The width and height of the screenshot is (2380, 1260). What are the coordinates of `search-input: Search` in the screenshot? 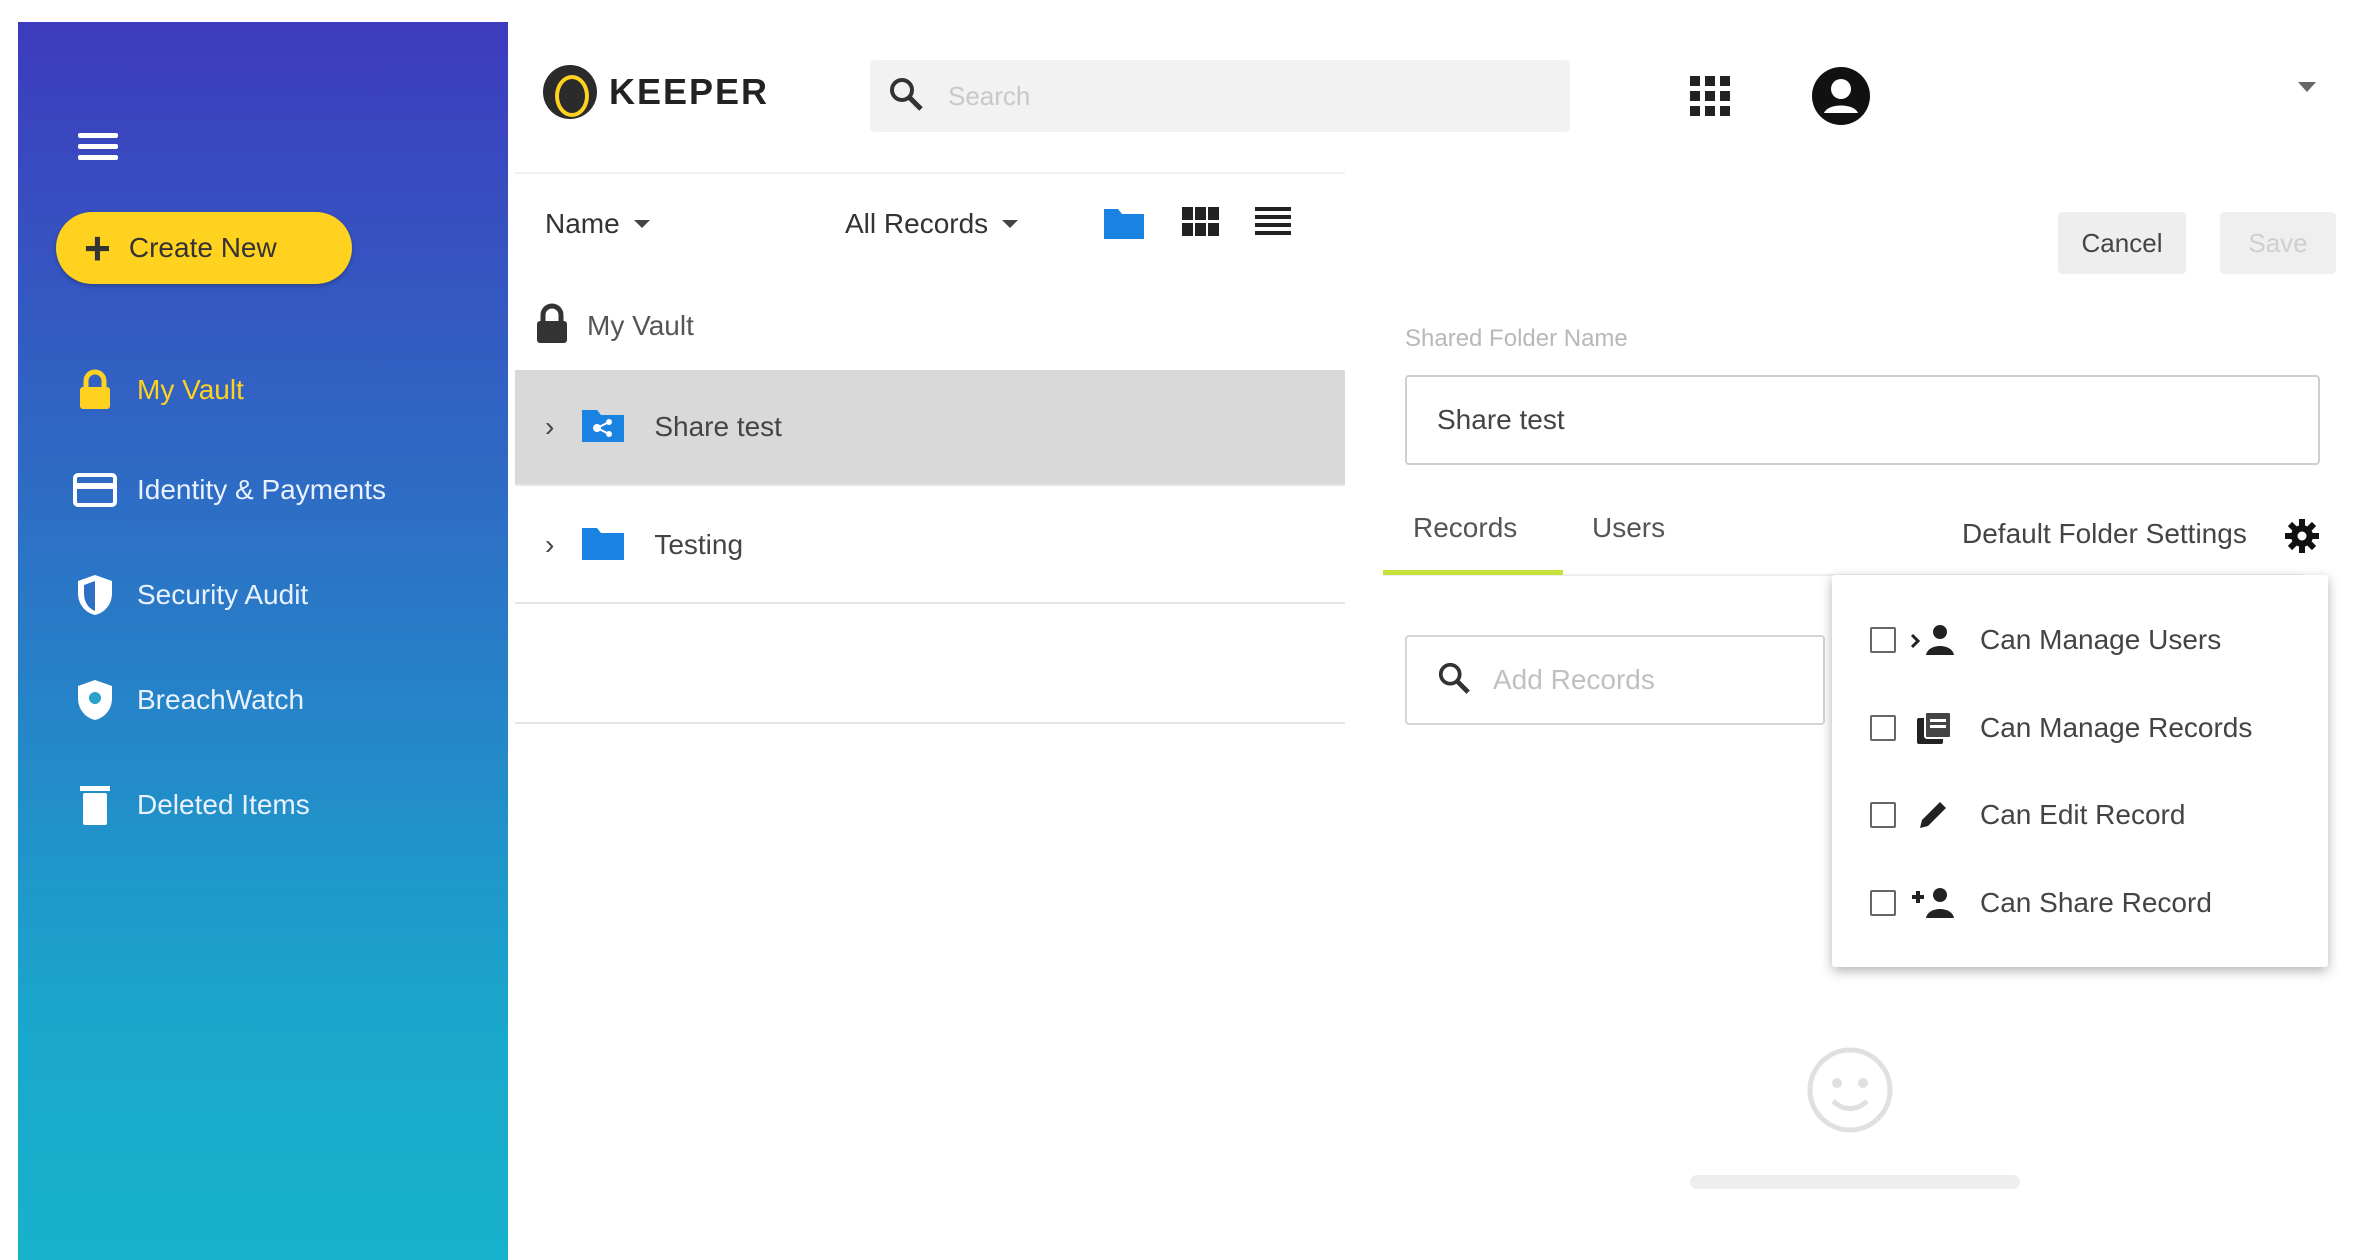 It's located at (1220, 96).